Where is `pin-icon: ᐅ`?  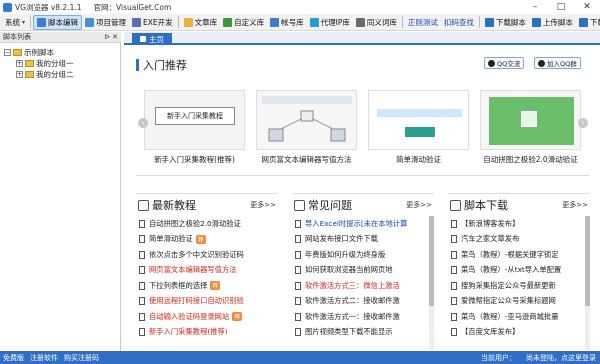 pin-icon: ᐅ is located at coordinates (107, 37).